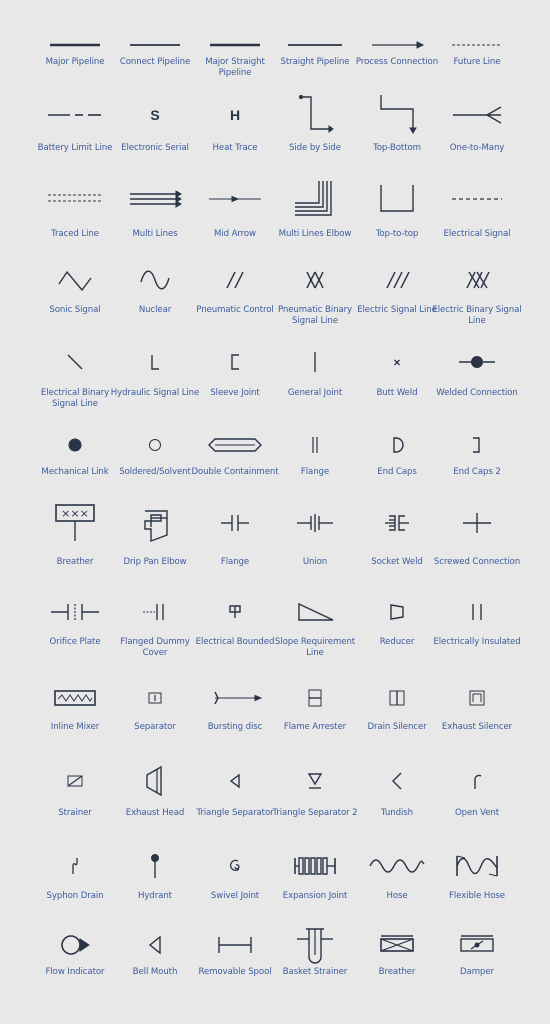 This screenshot has height=1024, width=550. Describe the element at coordinates (397, 445) in the screenshot. I see `end-caps-icon` at that location.